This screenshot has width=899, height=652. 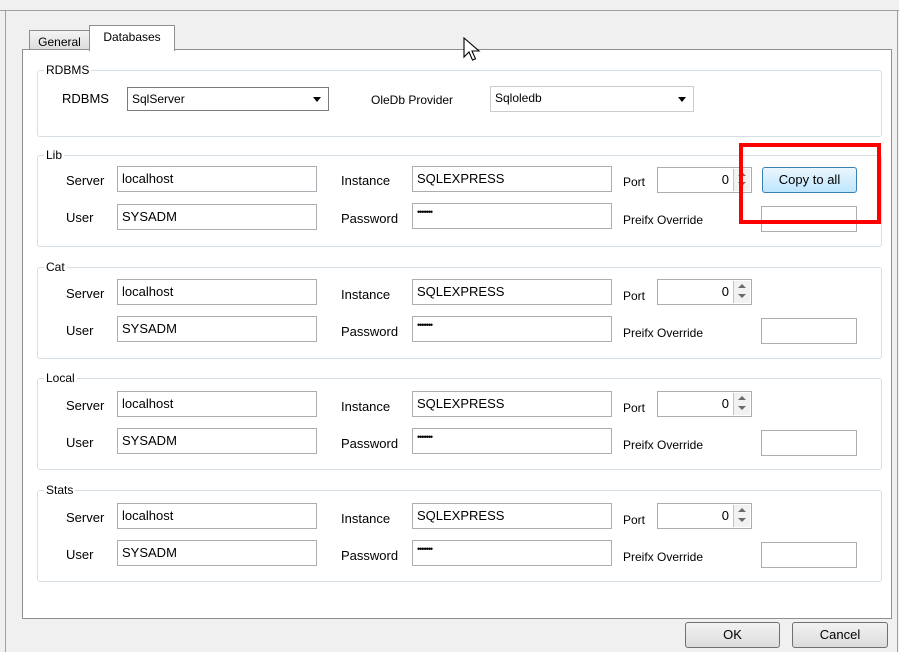 I want to click on db-group-stats: Stats, so click(x=459, y=533).